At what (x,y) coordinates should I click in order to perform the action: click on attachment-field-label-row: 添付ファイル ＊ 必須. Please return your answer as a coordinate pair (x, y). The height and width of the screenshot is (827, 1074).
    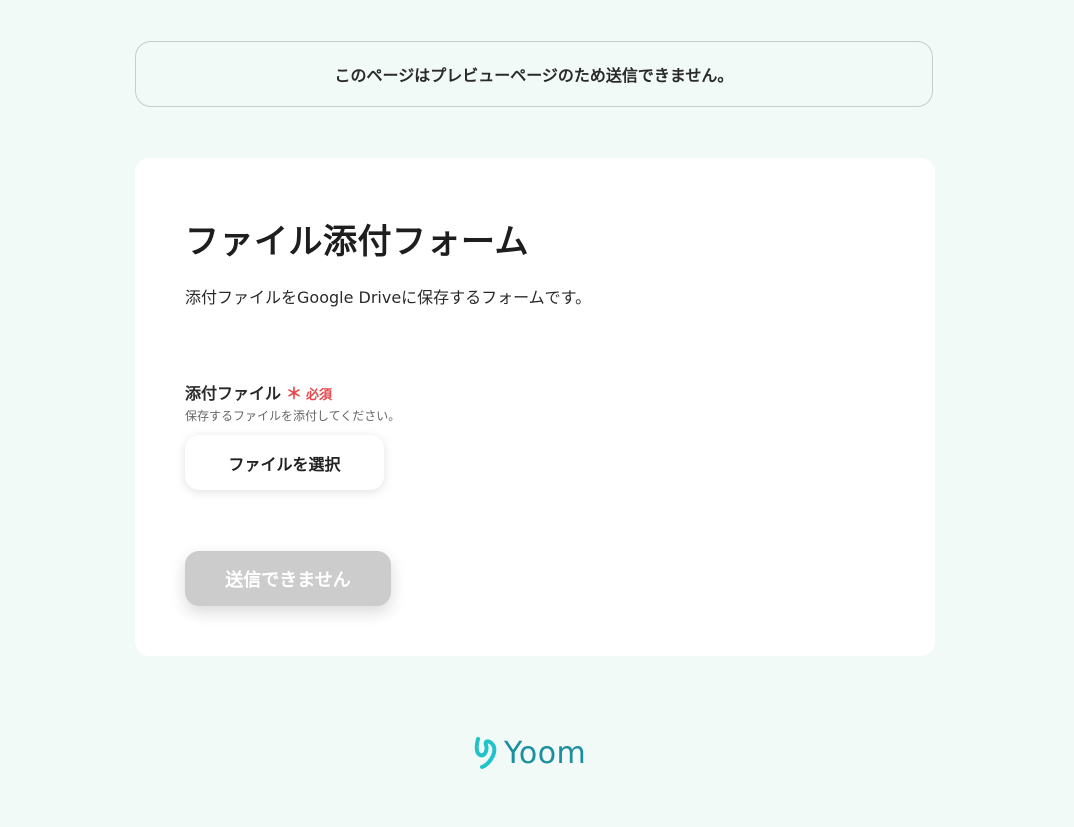
    Looking at the image, I should click on (258, 392).